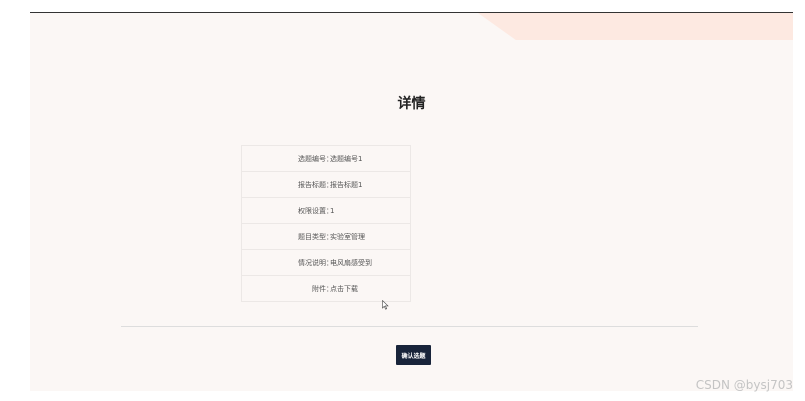 This screenshot has height=401, width=805. What do you see at coordinates (411, 104) in the screenshot?
I see `page-title: 详情` at bounding box center [411, 104].